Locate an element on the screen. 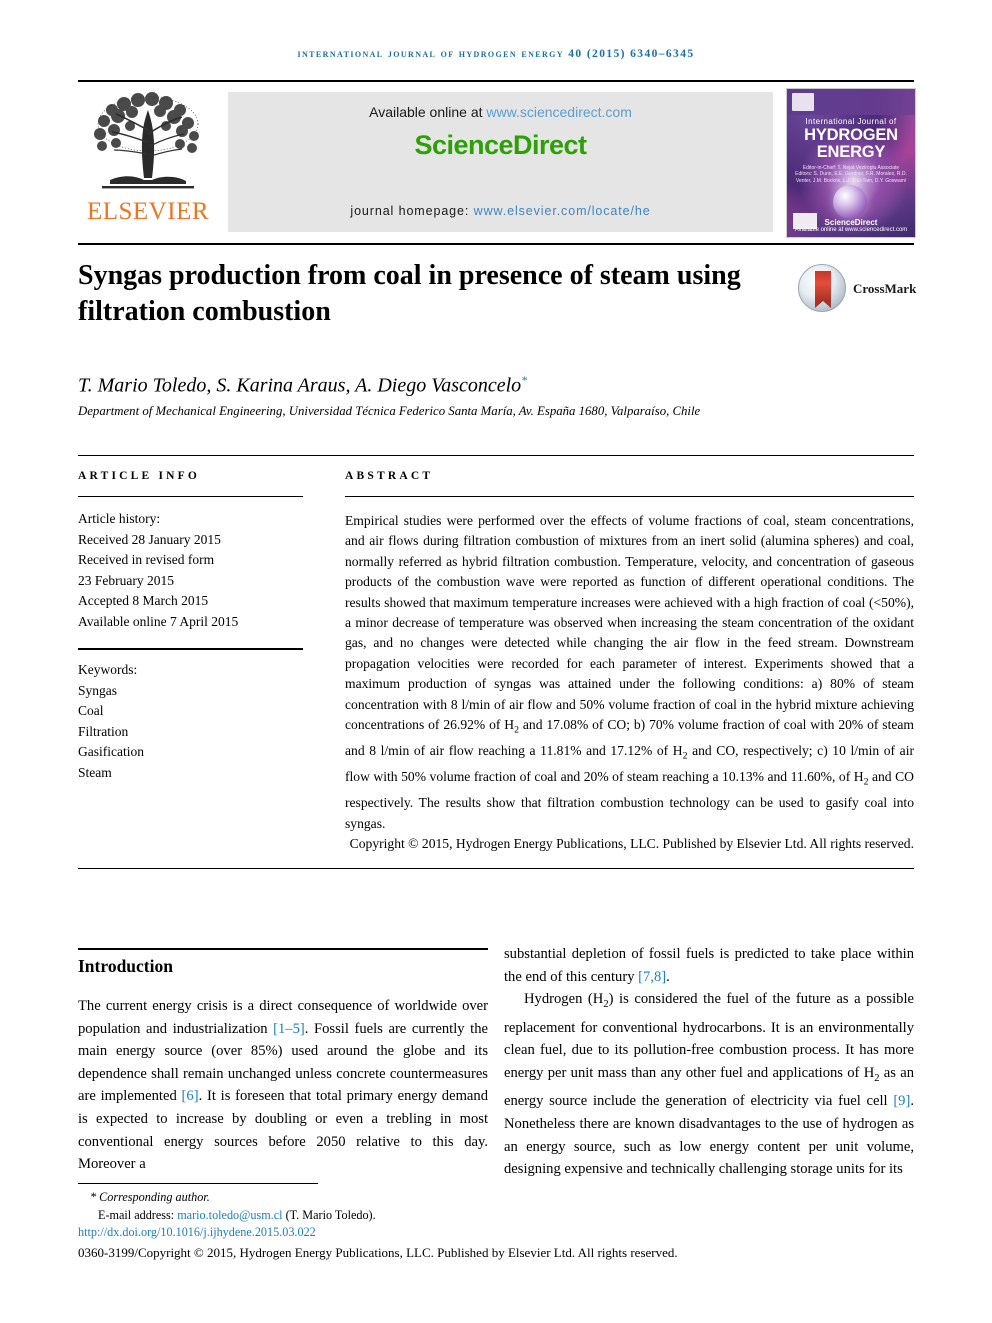 This screenshot has width=992, height=1323. introduction-heading: Introduction is located at coordinates (125, 966).